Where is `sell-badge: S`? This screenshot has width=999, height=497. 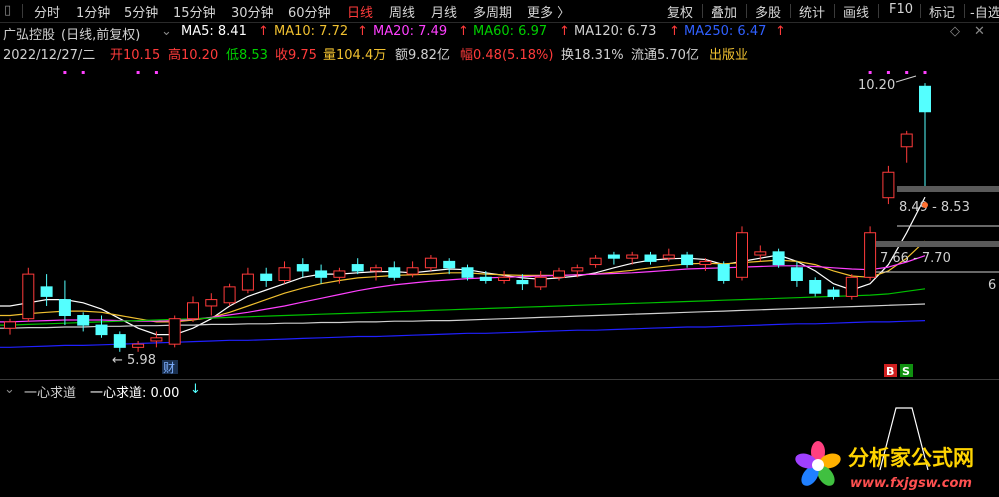
sell-badge: S is located at coordinates (906, 371).